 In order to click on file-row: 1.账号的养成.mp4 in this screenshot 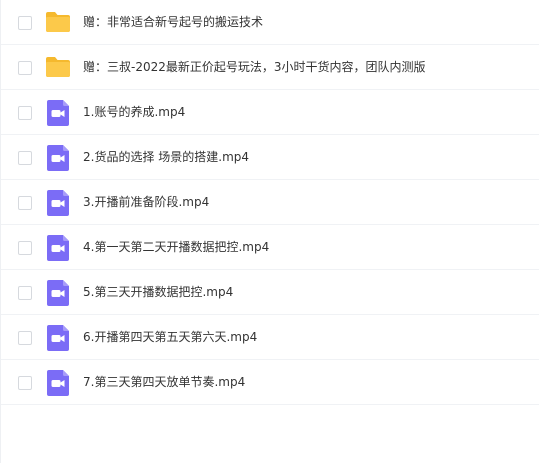, I will do `click(270, 112)`.